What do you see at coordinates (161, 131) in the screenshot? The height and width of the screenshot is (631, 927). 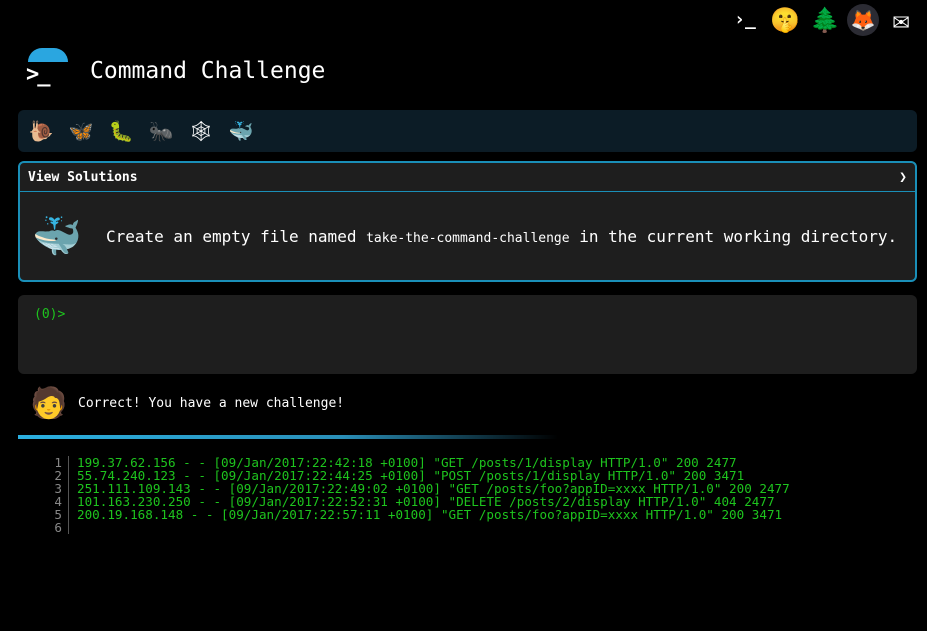 I see `ant-icon: 🐜` at bounding box center [161, 131].